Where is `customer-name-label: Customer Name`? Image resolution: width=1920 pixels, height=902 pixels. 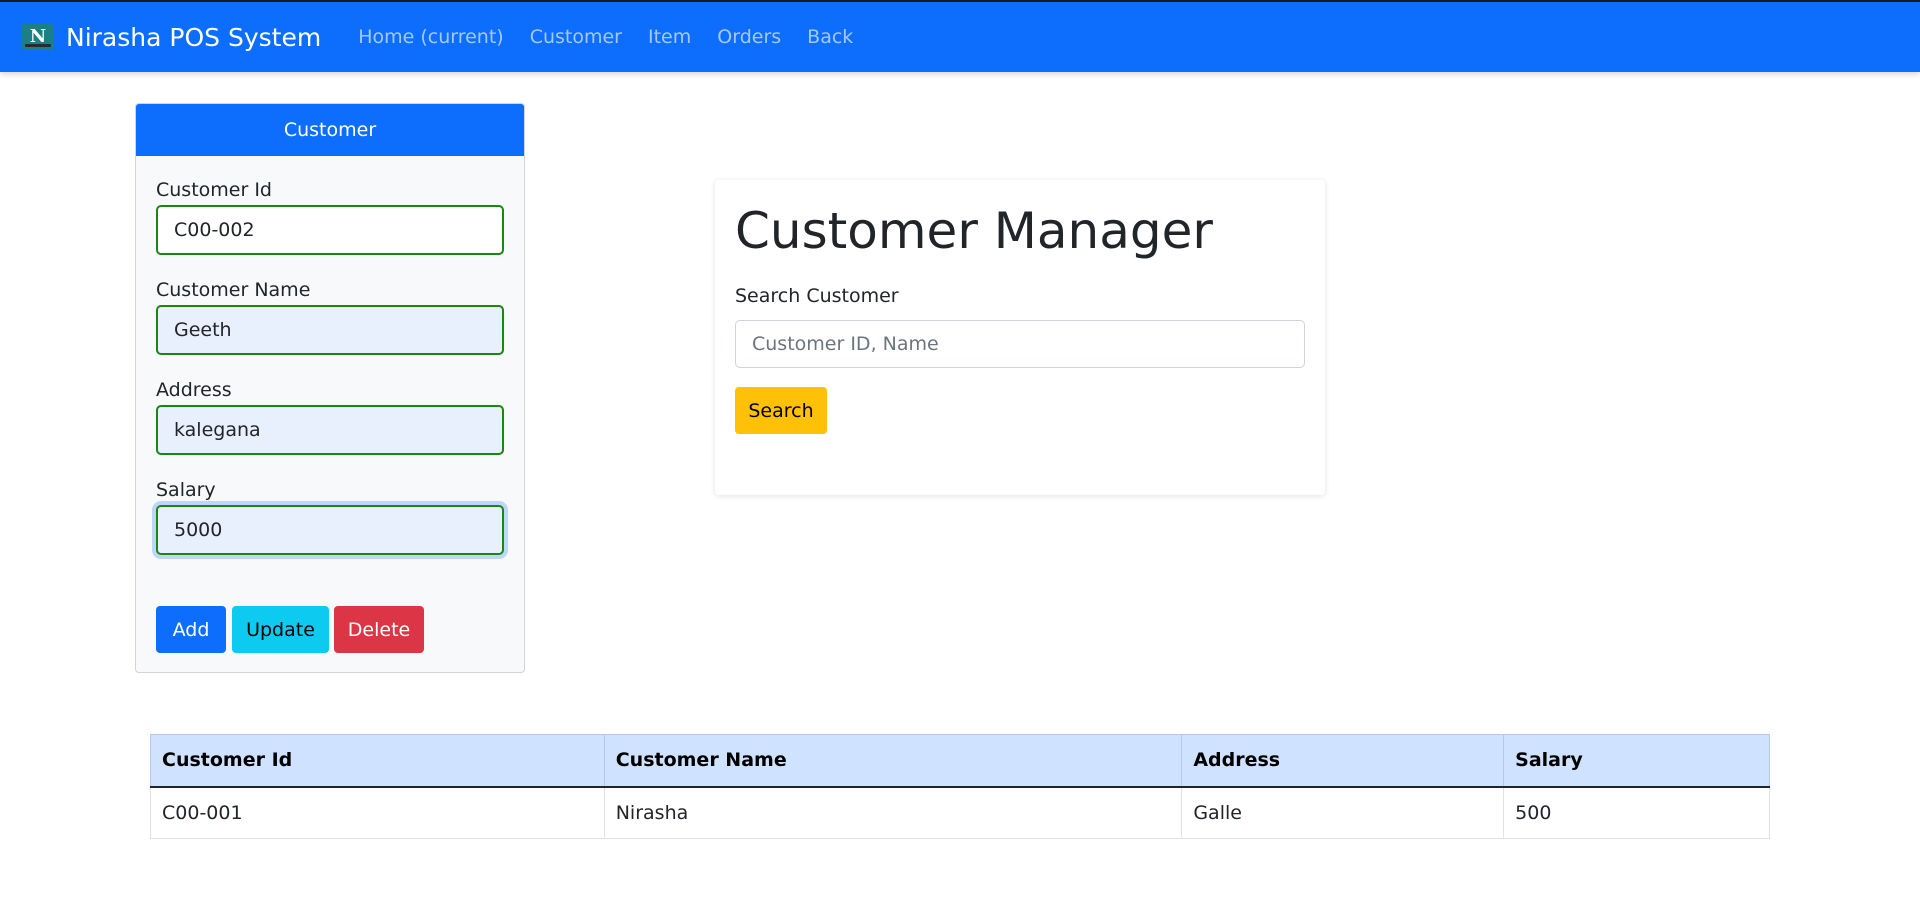 customer-name-label: Customer Name is located at coordinates (233, 290).